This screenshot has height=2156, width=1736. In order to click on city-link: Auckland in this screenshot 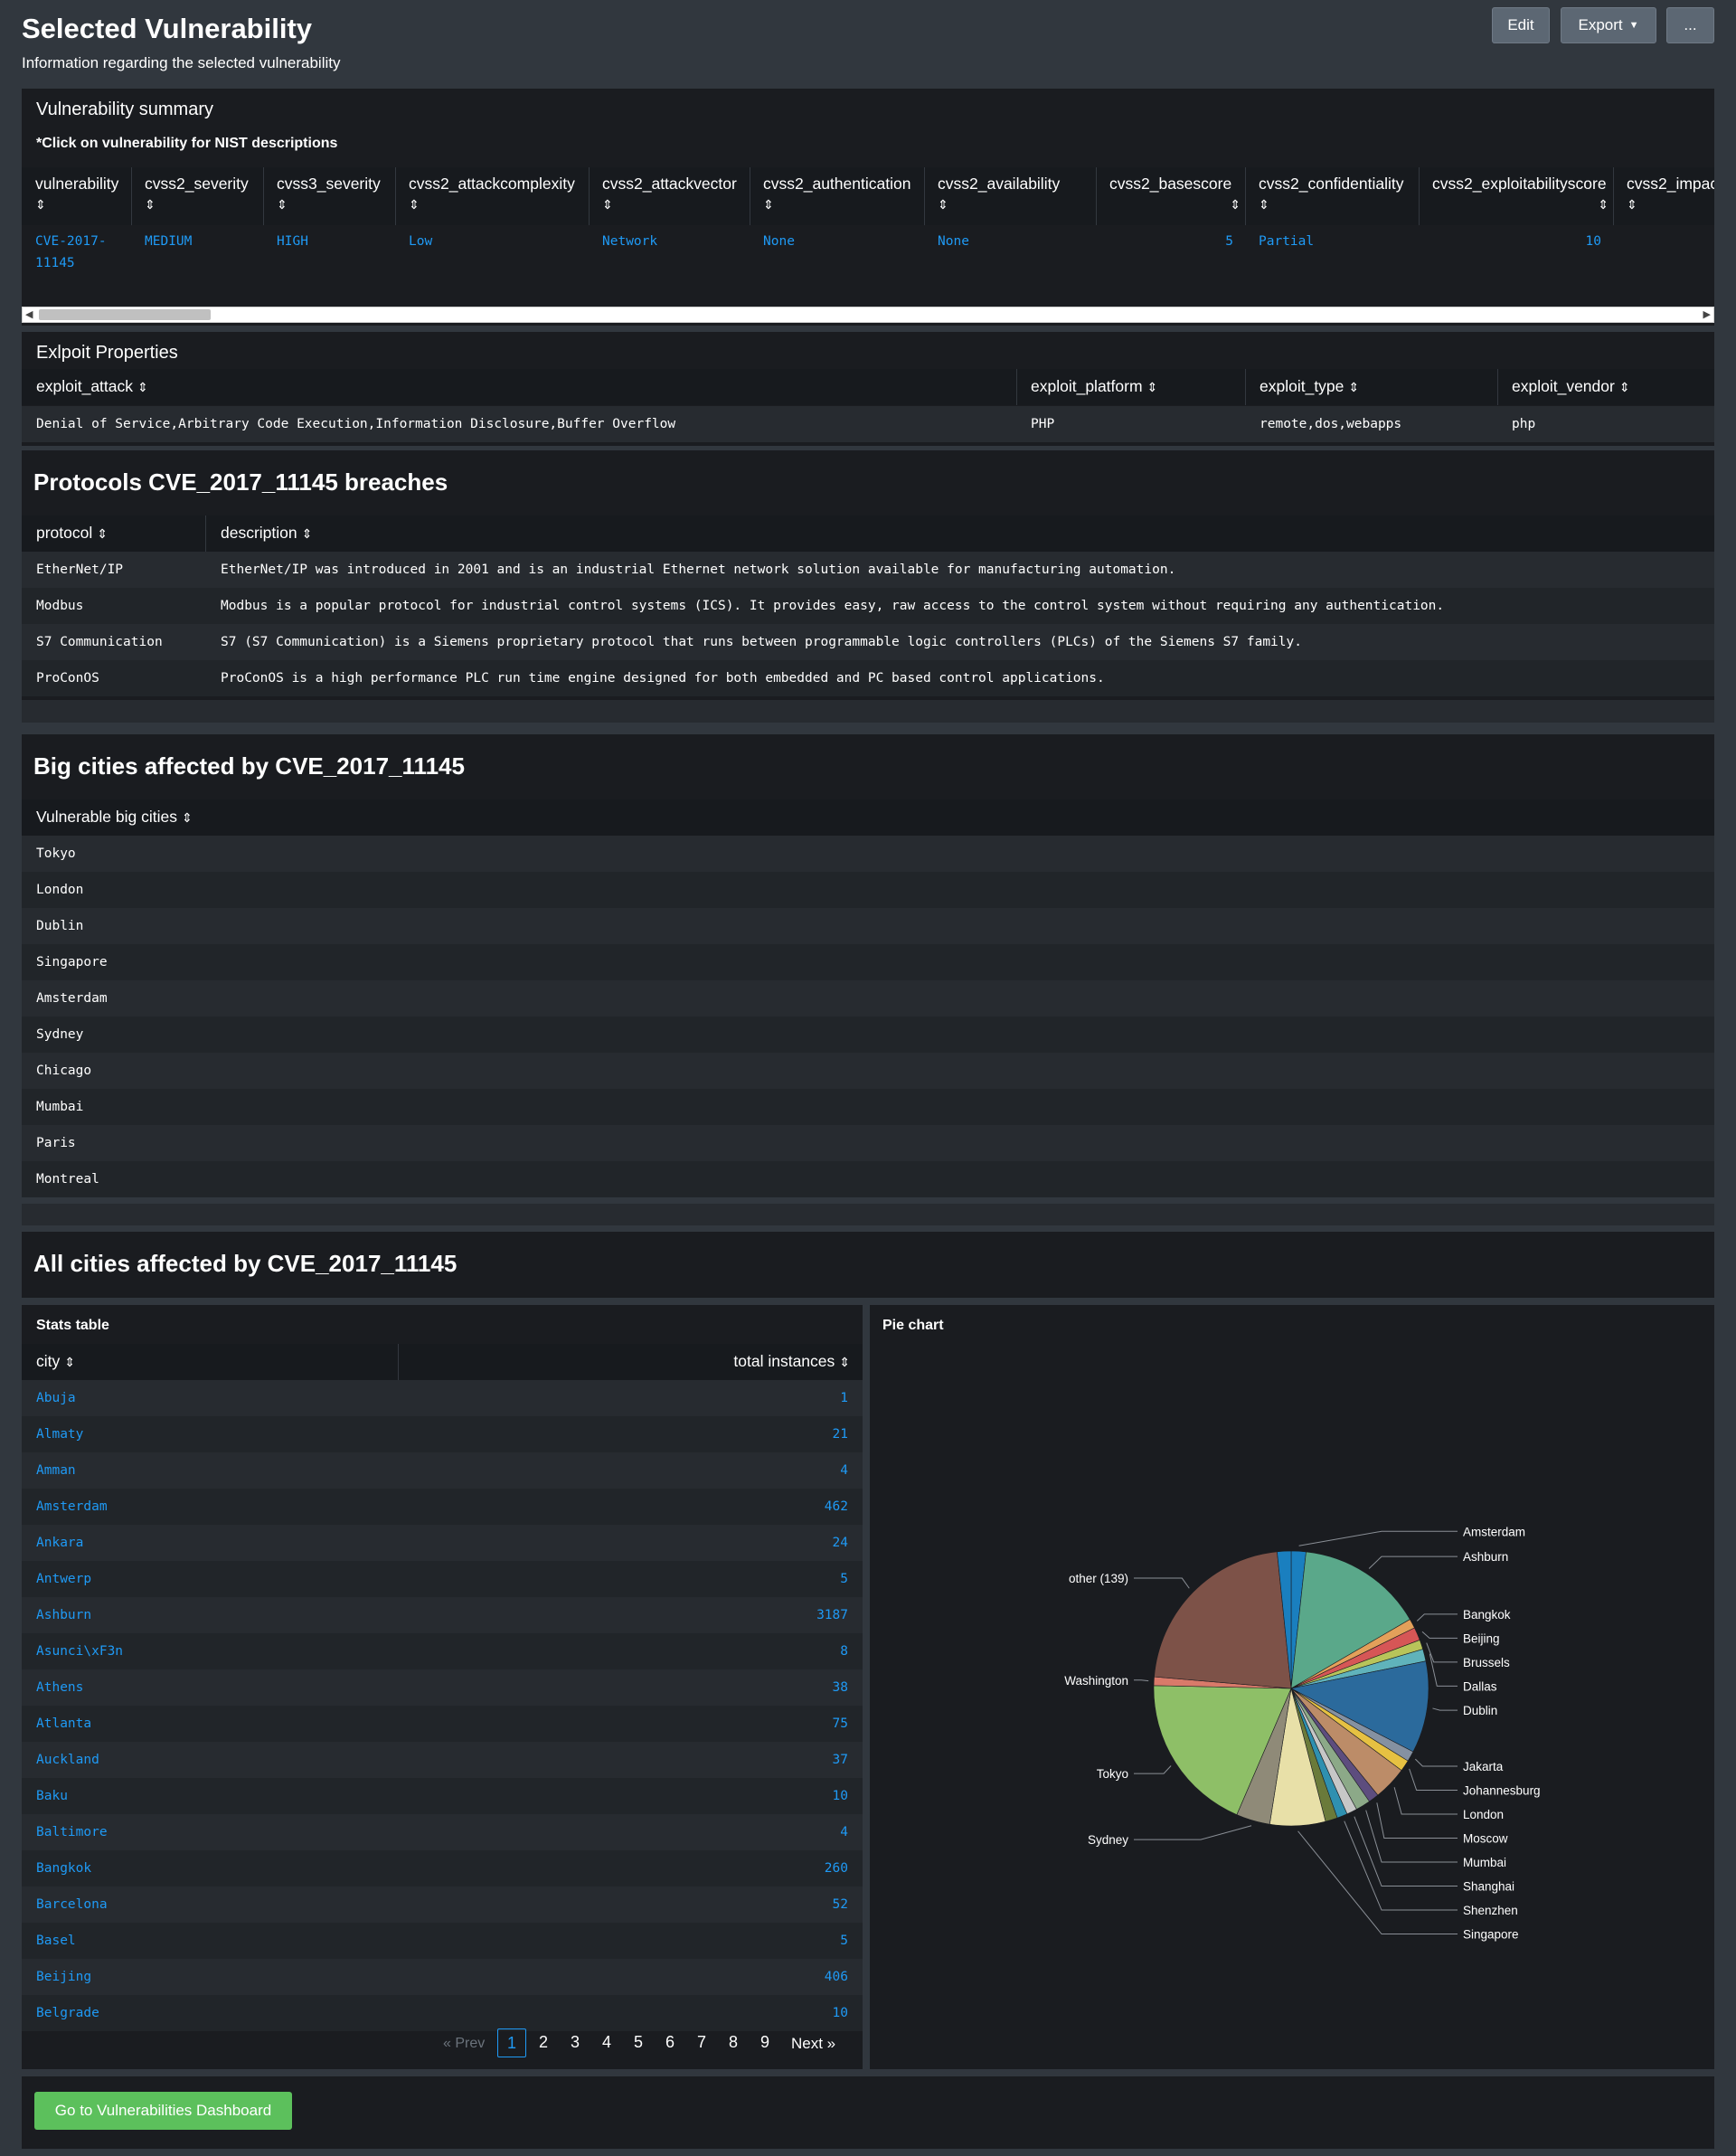, I will do `click(68, 1760)`.